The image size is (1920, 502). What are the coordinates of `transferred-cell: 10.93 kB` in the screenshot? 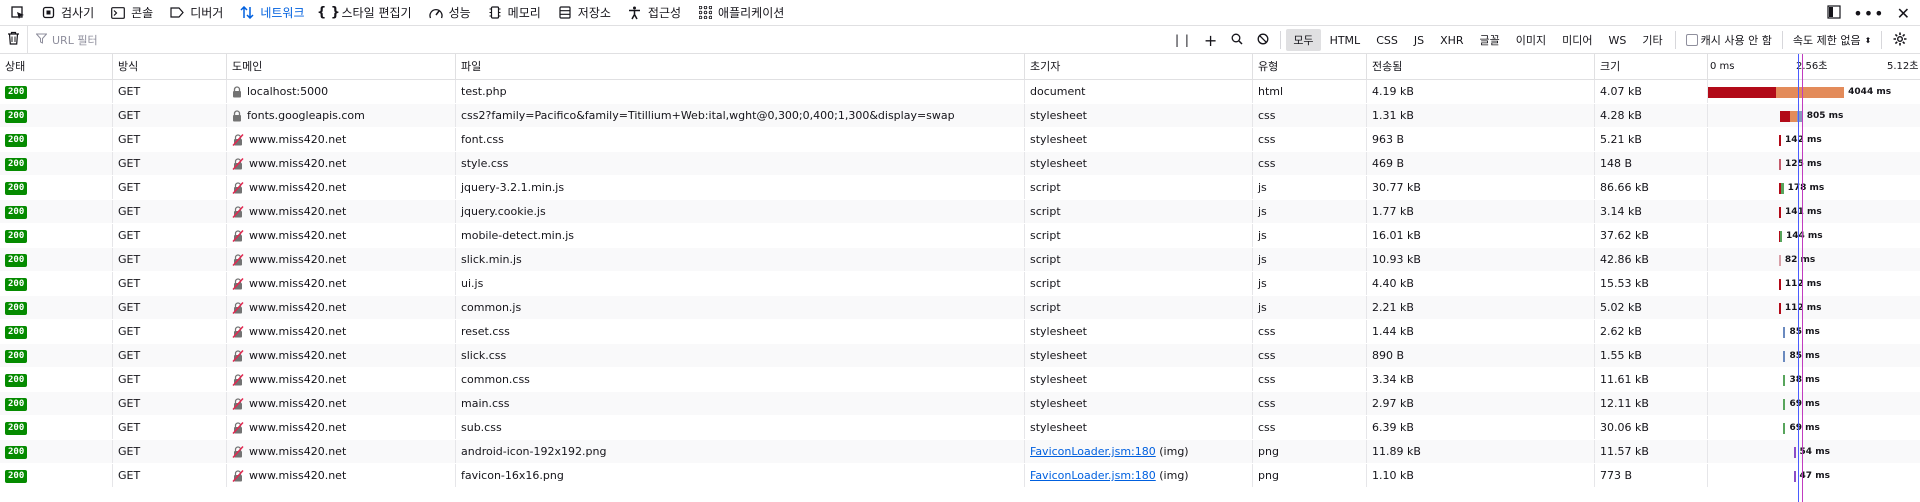 It's located at (1481, 259).